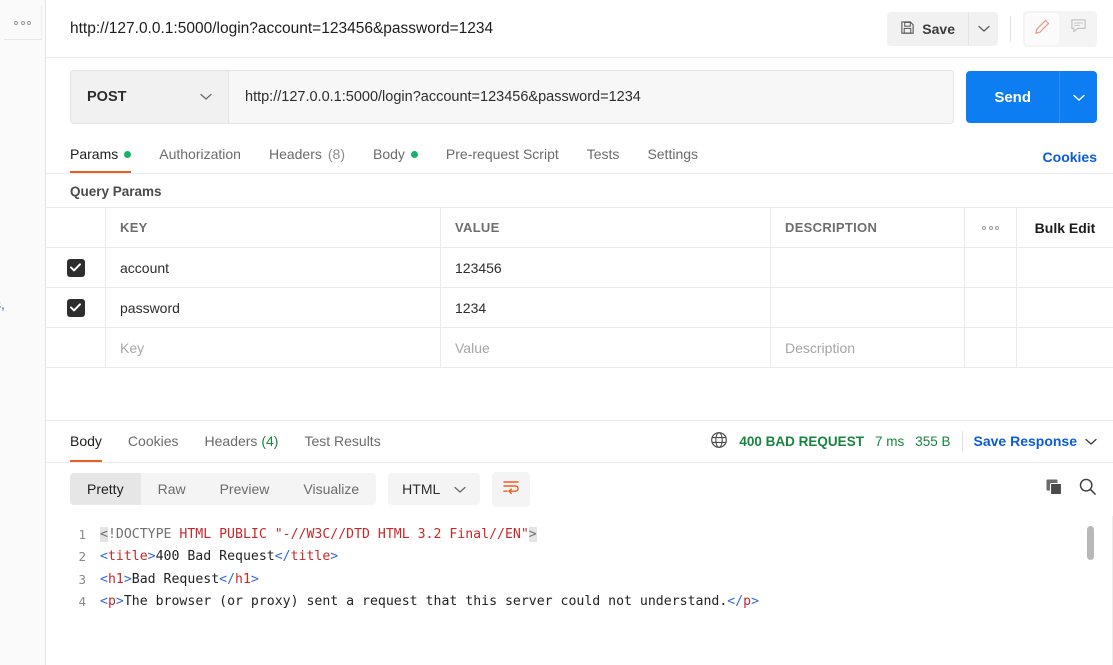 The height and width of the screenshot is (665, 1113). What do you see at coordinates (23, 23) in the screenshot?
I see `sidebar-more-button` at bounding box center [23, 23].